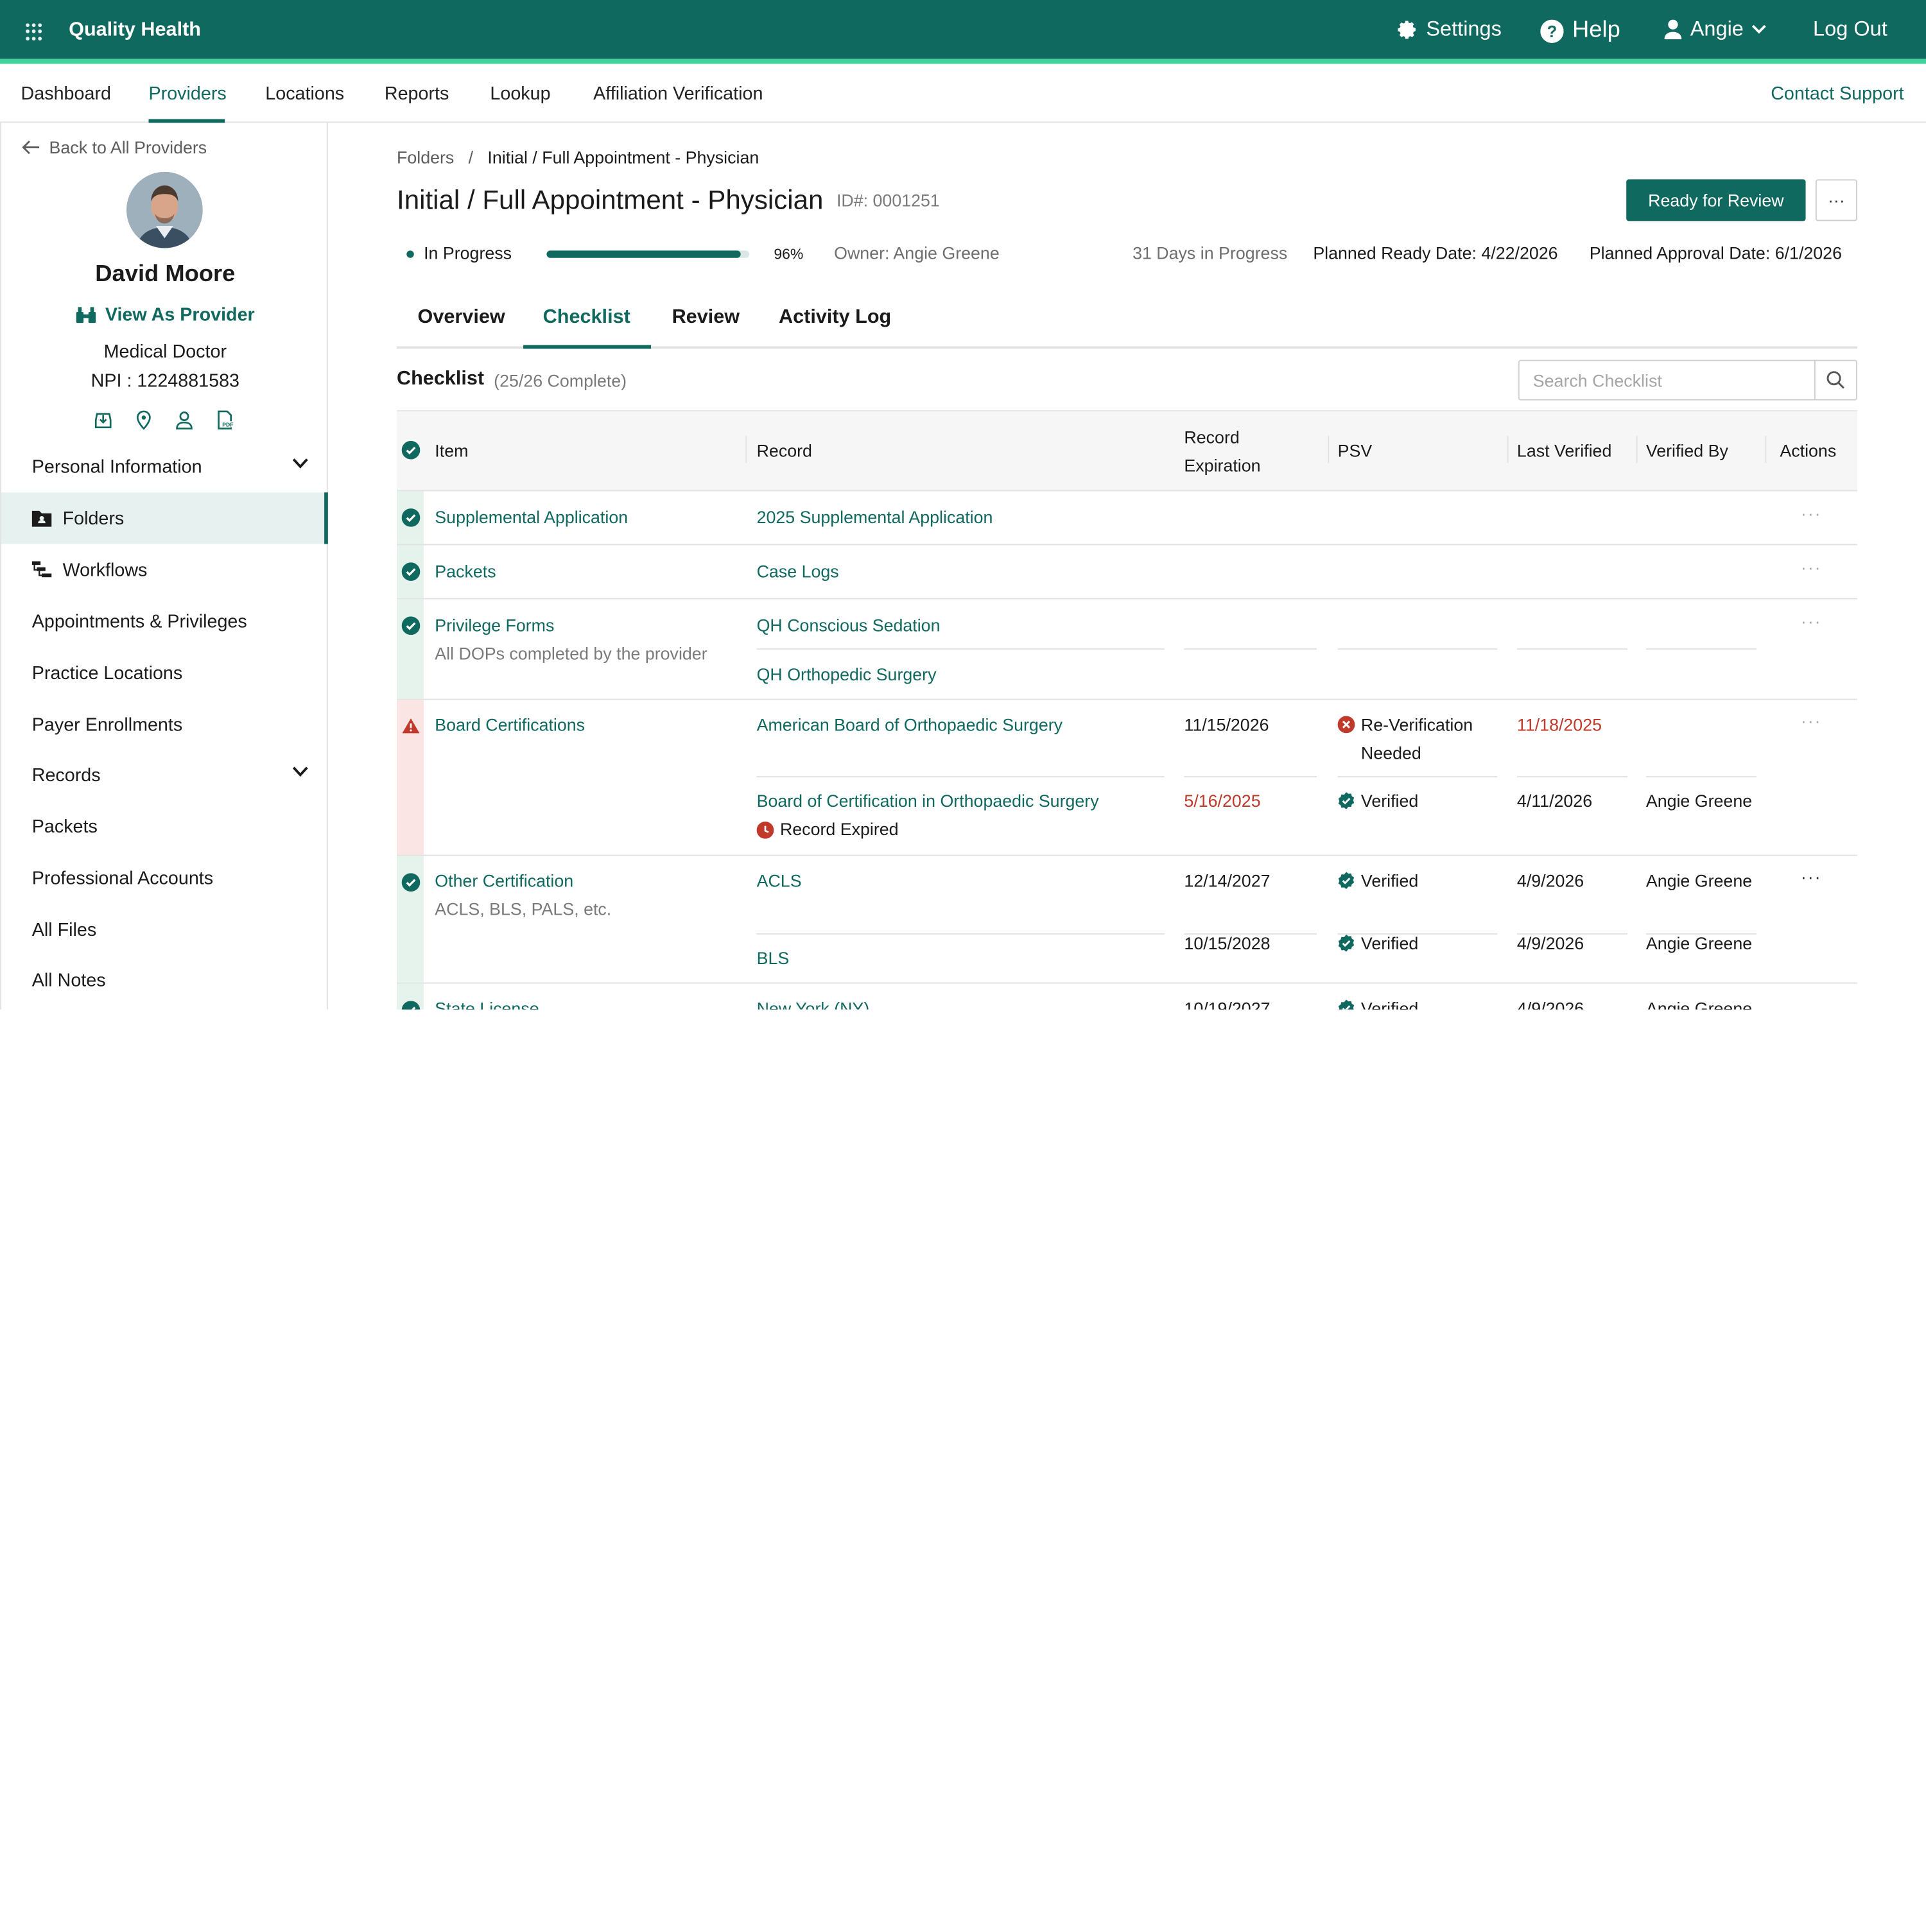 This screenshot has height=1932, width=1926. Describe the element at coordinates (1222, 452) in the screenshot. I see `col-record-expiration: Record Expiration` at that location.